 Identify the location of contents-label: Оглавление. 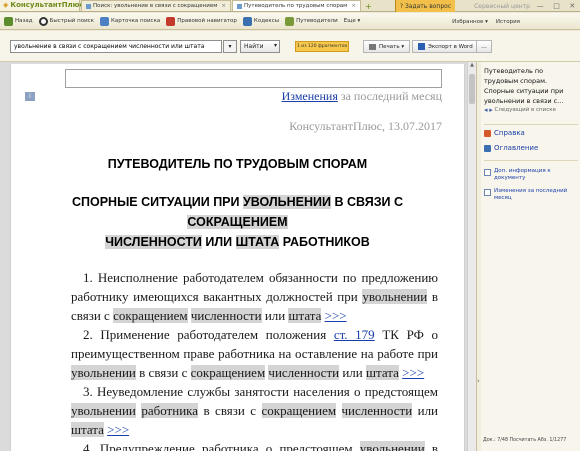
(516, 148).